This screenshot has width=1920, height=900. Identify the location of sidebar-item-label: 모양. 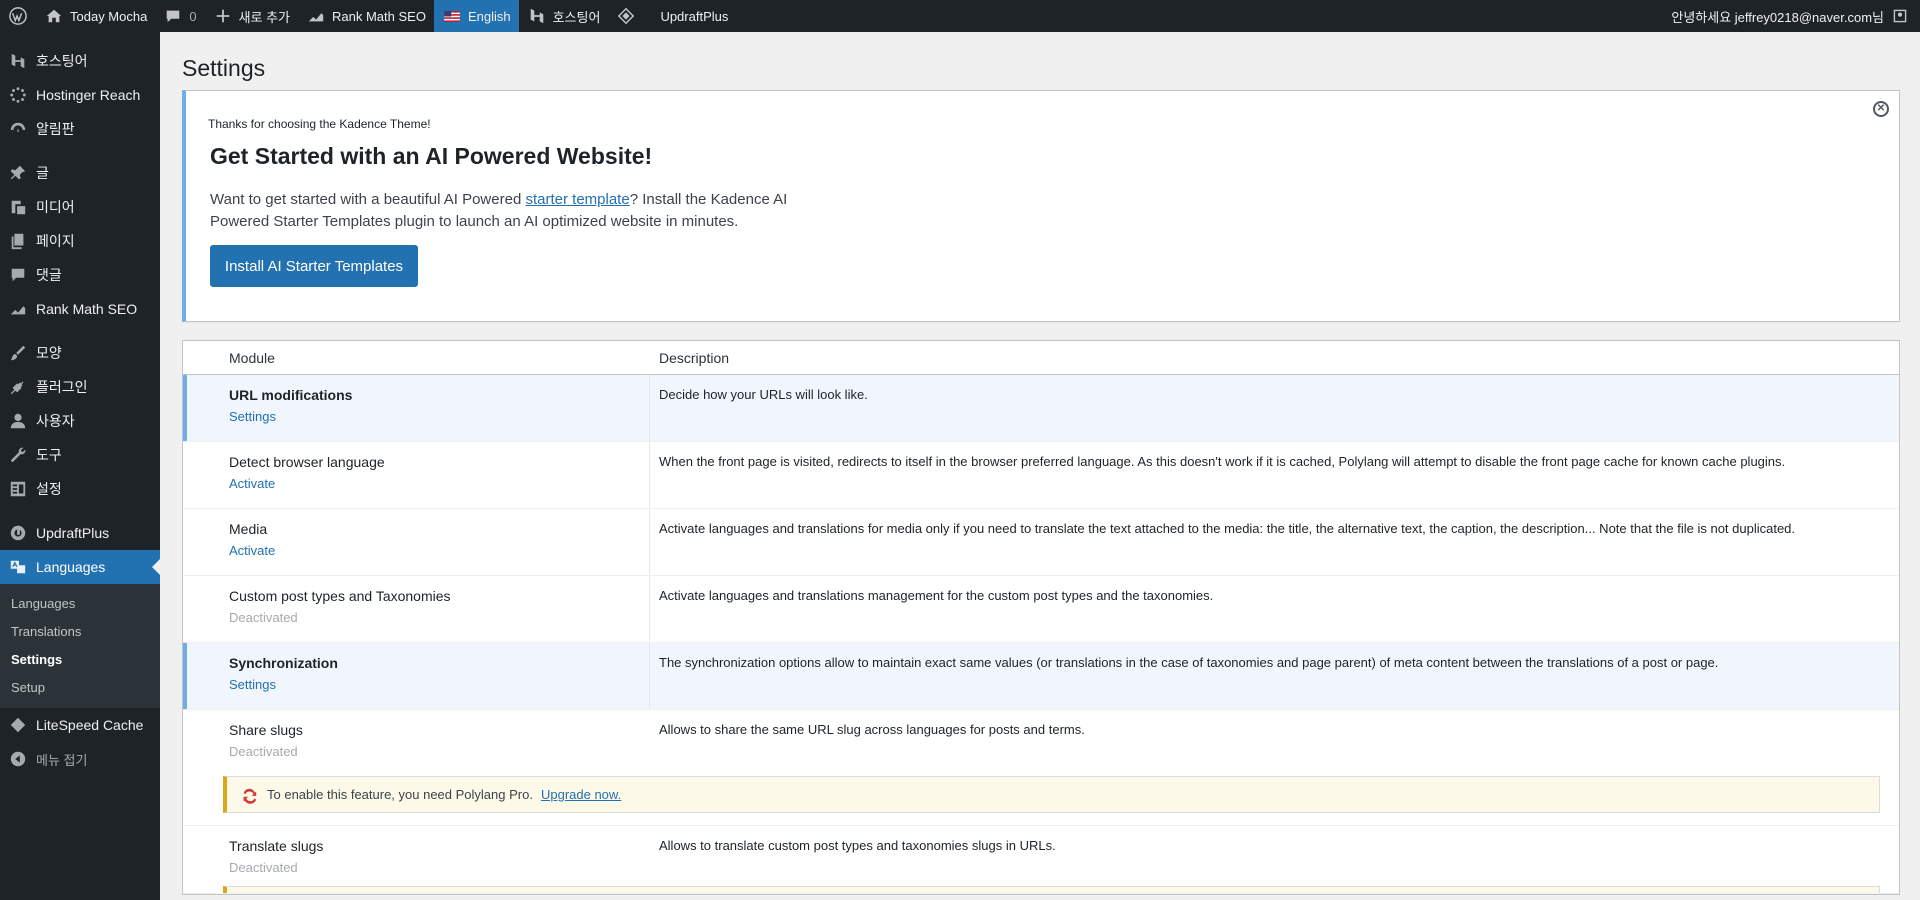
(49, 353).